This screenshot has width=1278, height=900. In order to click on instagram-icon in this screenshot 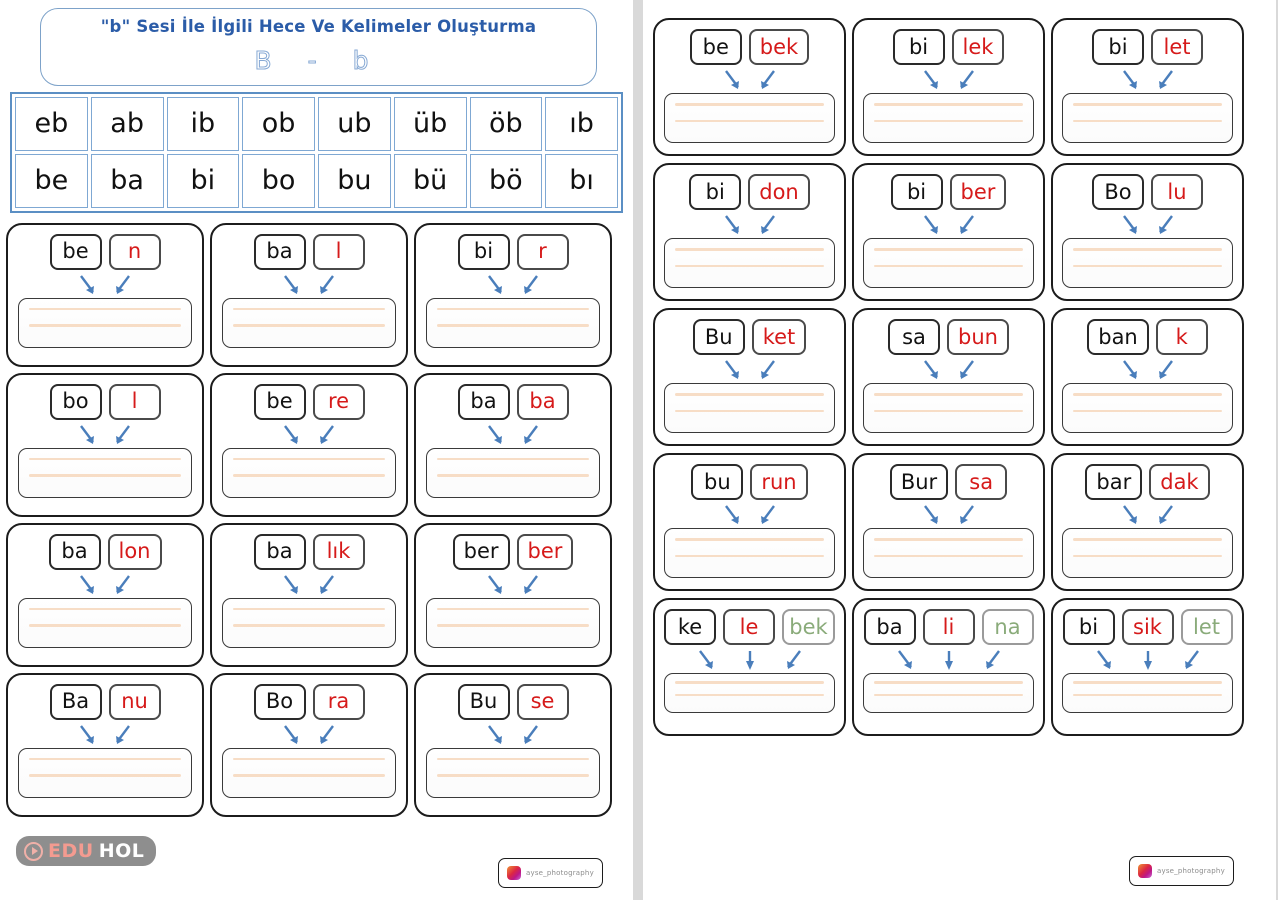, I will do `click(514, 873)`.